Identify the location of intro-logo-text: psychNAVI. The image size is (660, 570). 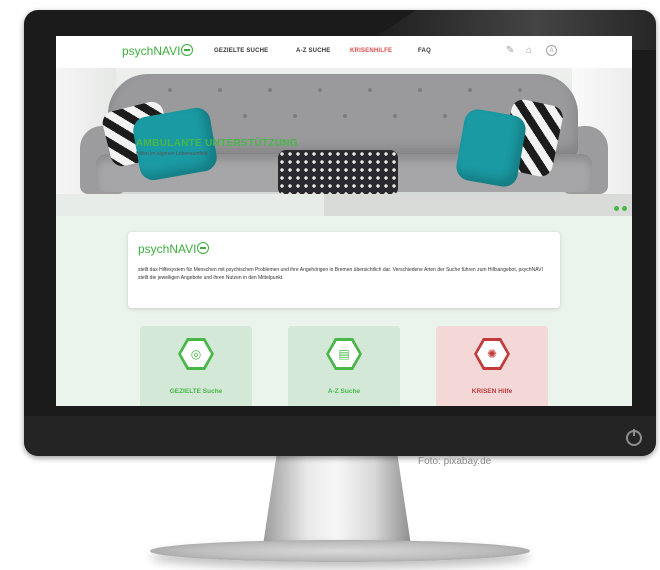
(167, 249).